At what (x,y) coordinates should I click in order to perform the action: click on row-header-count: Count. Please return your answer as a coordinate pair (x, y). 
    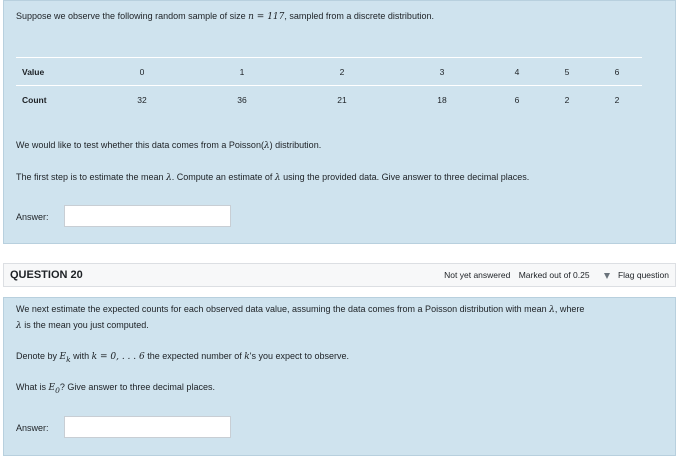
    Looking at the image, I should click on (34, 99).